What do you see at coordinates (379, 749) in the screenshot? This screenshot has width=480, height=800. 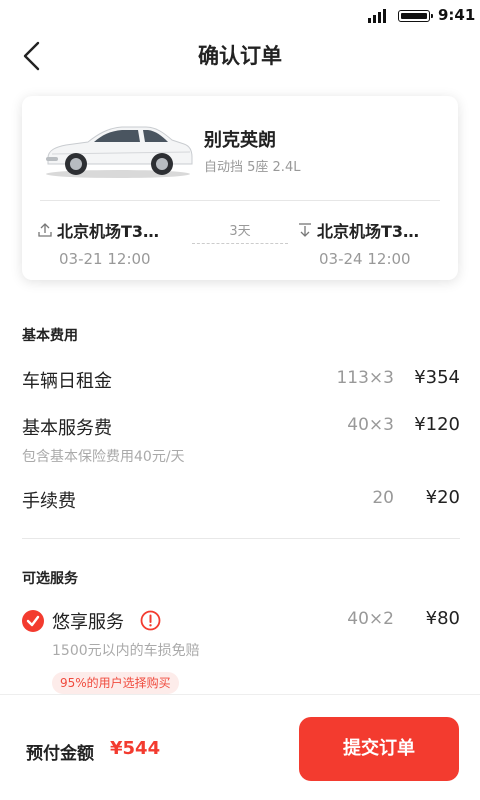 I see `submit-order-button: 提交订单` at bounding box center [379, 749].